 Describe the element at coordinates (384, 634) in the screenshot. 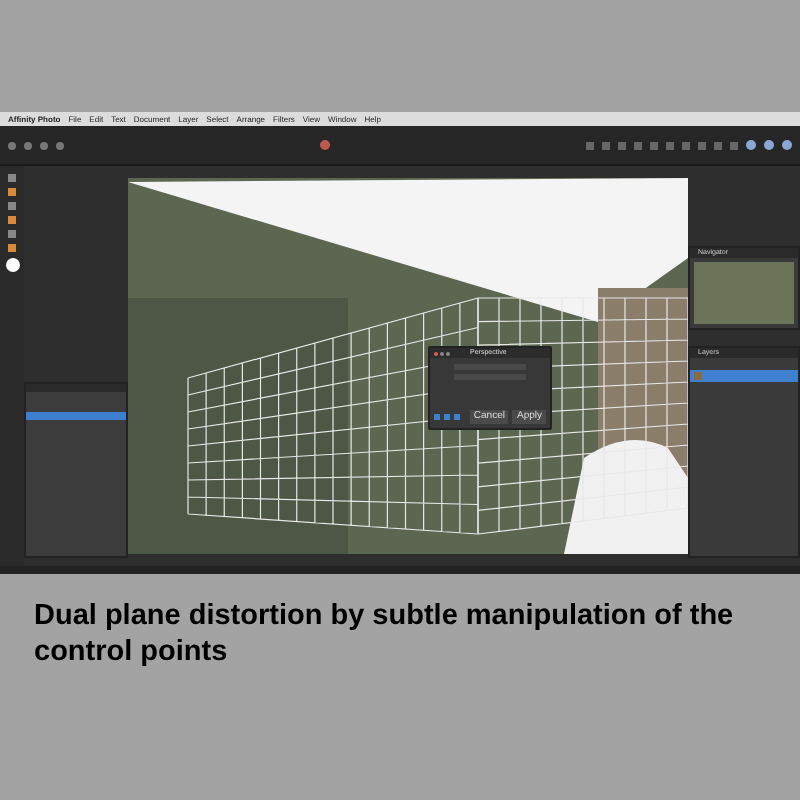

I see `caption: Dual plane distortion by subtle manipulation of the control points` at that location.